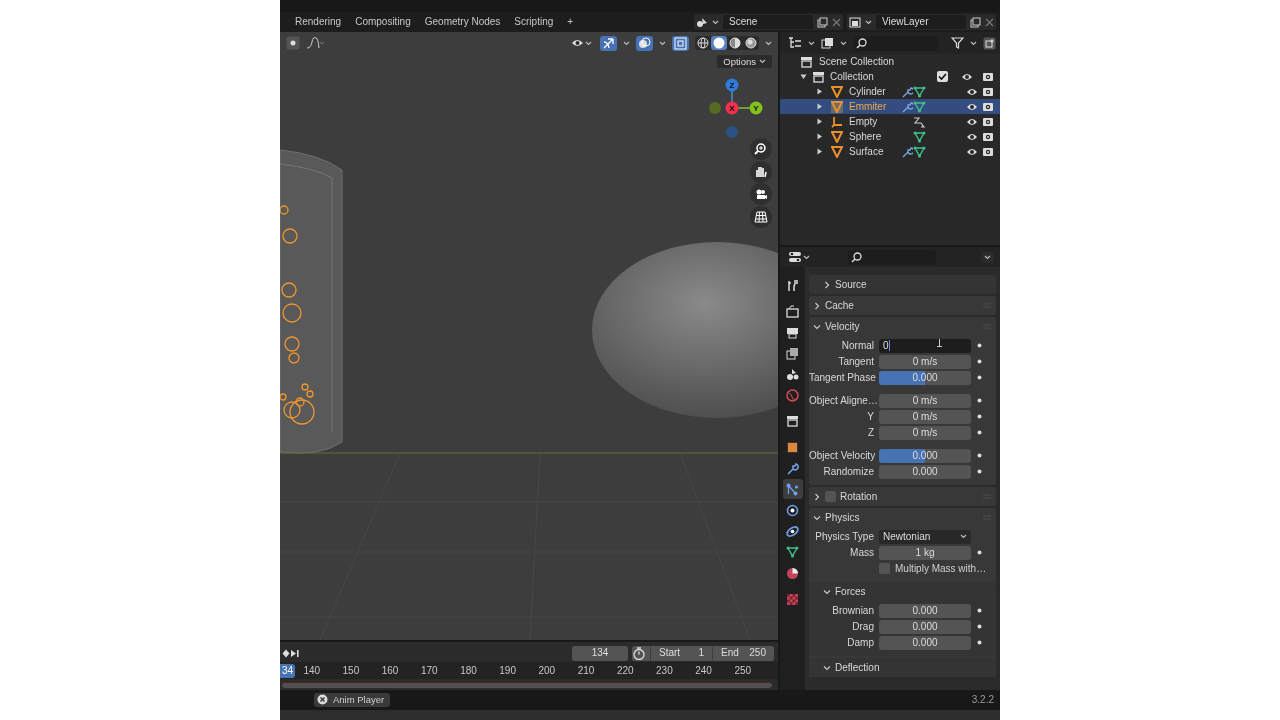 The image size is (1280, 720). I want to click on timeline-scrollbar, so click(527, 685).